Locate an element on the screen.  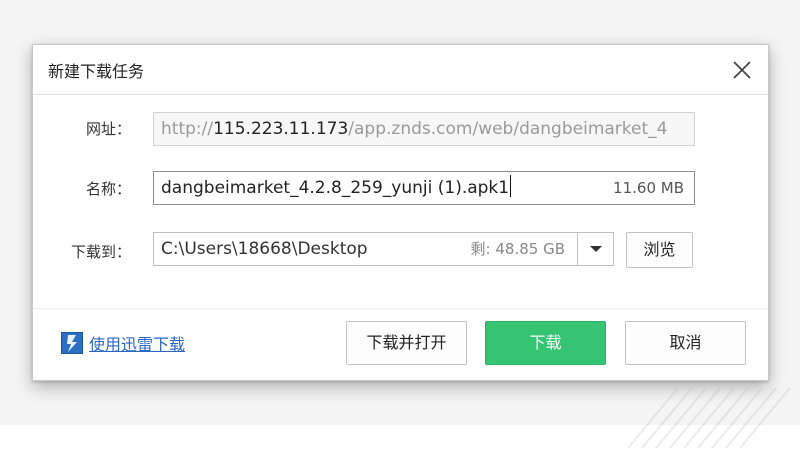
use-thunder-label: 使用迅雷下载 is located at coordinates (137, 344).